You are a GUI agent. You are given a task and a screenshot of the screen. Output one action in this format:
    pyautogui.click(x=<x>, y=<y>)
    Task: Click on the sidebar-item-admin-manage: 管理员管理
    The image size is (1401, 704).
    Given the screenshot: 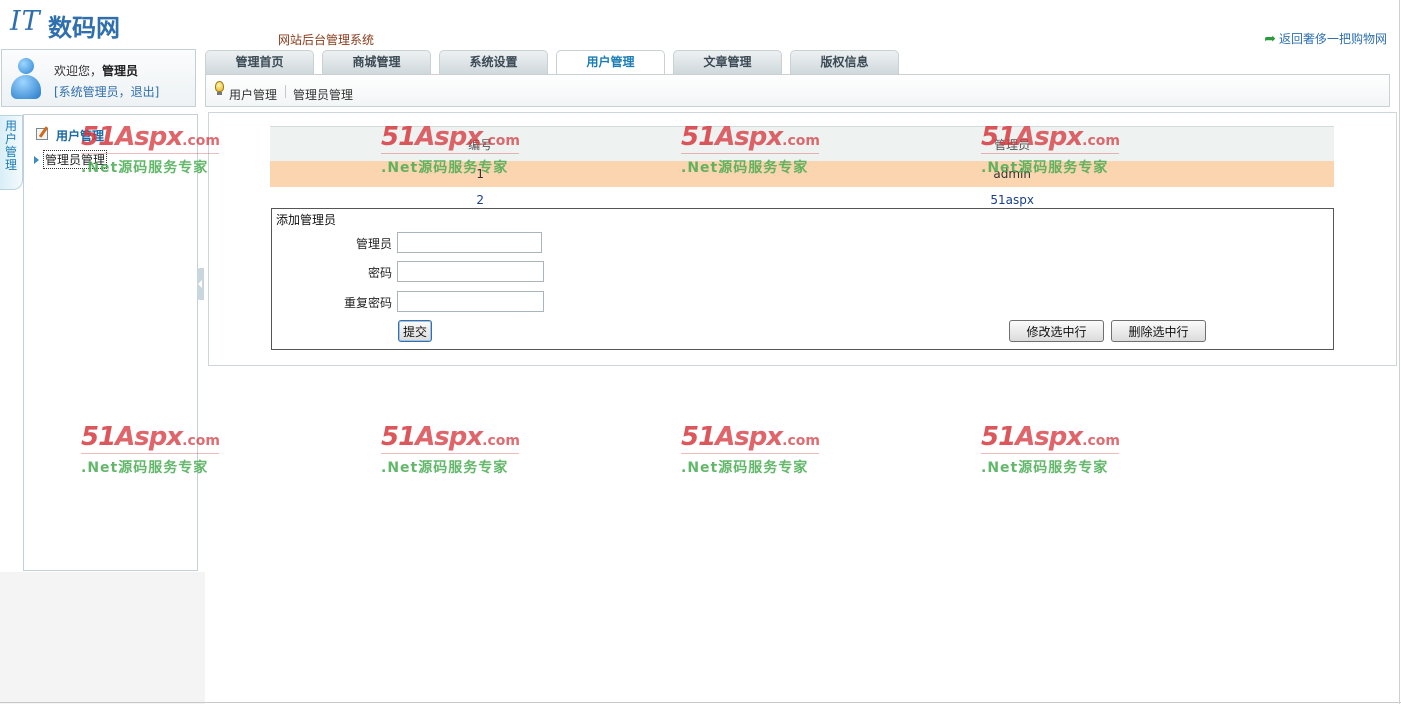 What is the action you would take?
    pyautogui.click(x=71, y=159)
    